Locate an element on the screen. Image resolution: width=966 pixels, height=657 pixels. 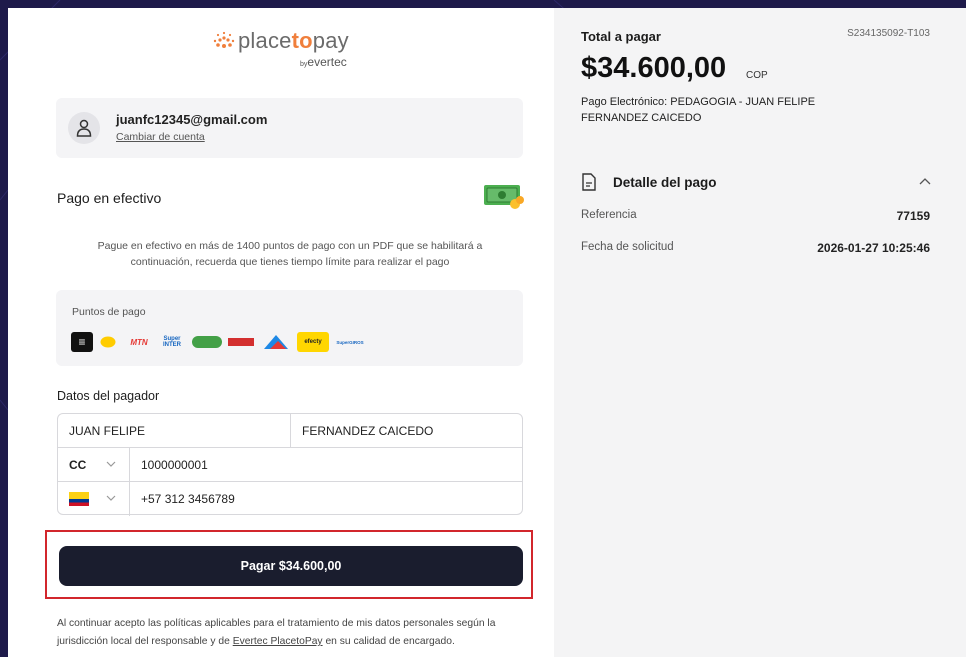
placetopay-logo: placetopay byevertec is located at coordinates (297, 52).